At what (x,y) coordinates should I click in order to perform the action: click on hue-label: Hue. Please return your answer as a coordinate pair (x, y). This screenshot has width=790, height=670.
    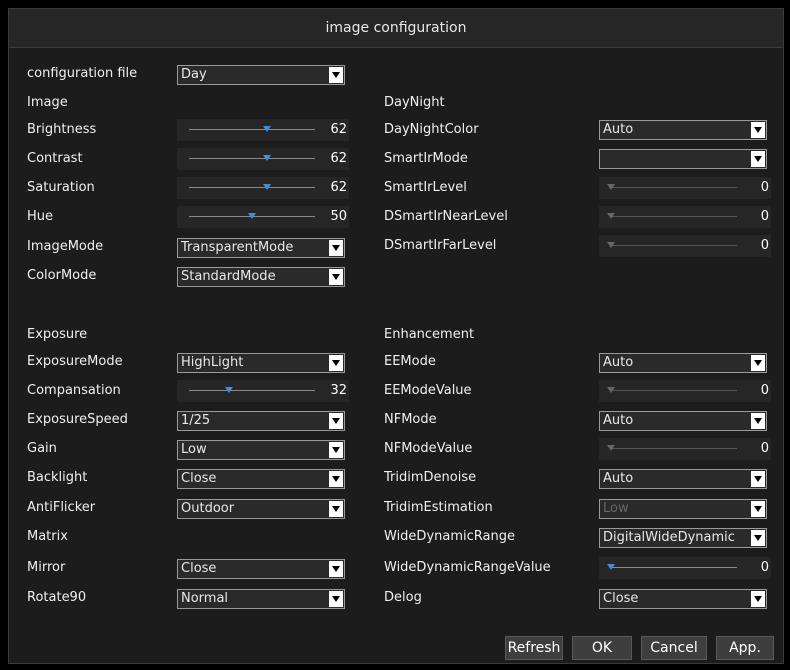
    Looking at the image, I should click on (40, 216).